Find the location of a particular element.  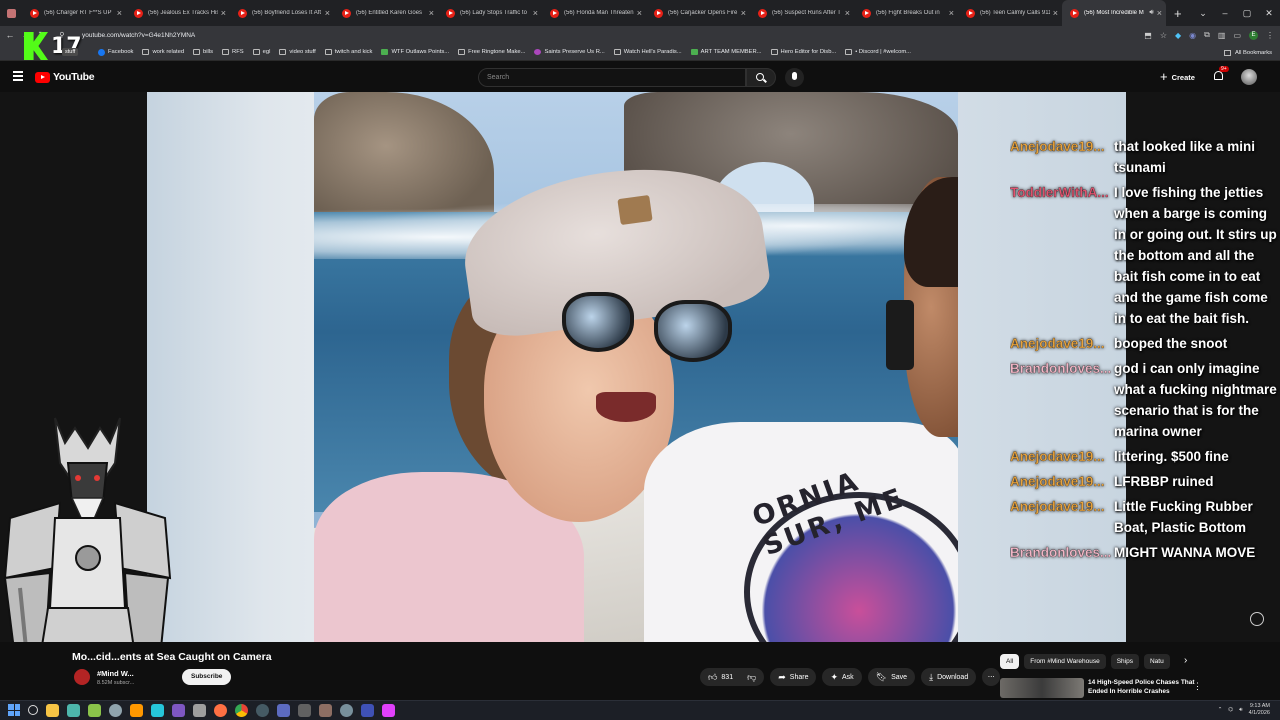

subscribe-button: Subscribe is located at coordinates (207, 677).